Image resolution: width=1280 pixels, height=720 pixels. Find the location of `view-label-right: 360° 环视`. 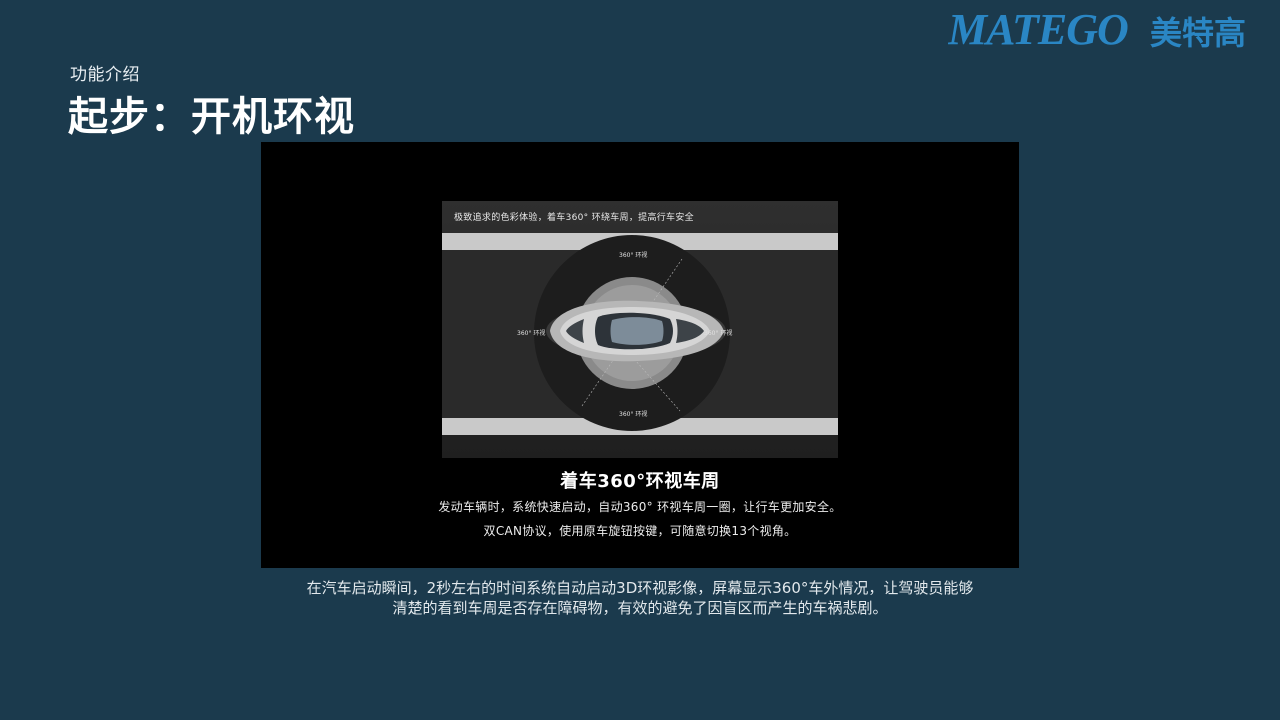

view-label-right: 360° 环视 is located at coordinates (718, 333).